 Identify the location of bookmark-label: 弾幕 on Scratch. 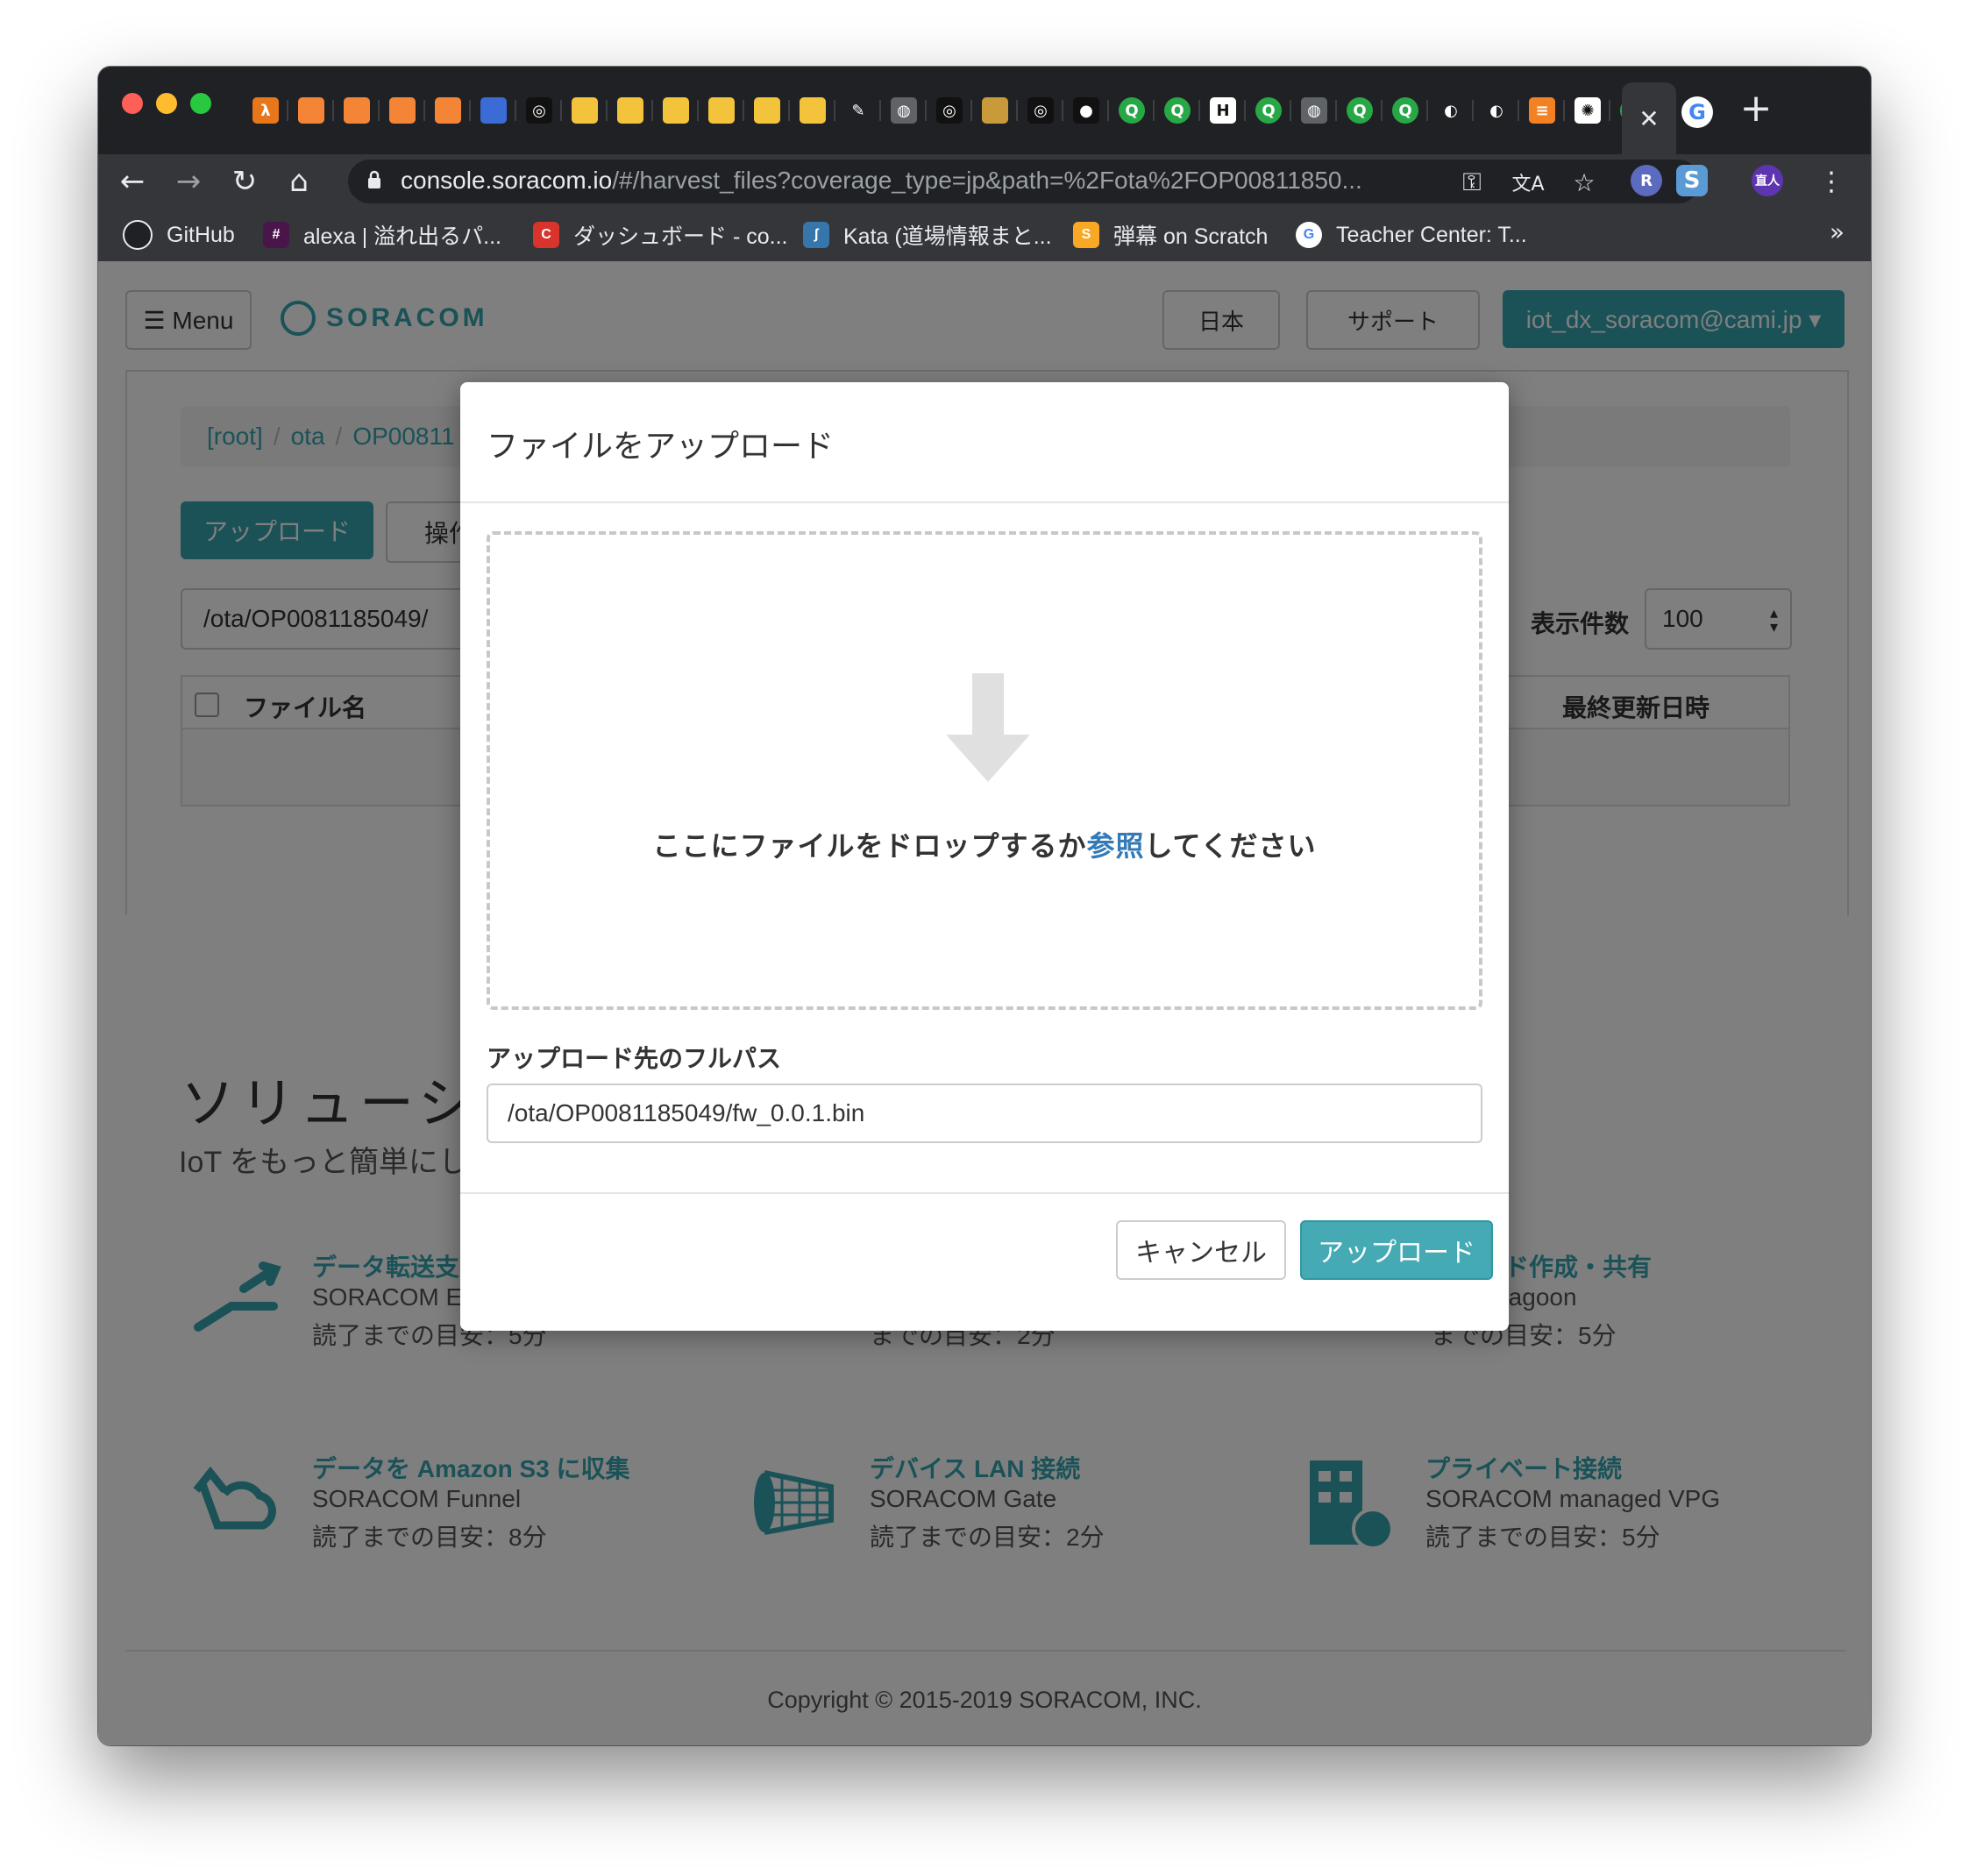
(1191, 236).